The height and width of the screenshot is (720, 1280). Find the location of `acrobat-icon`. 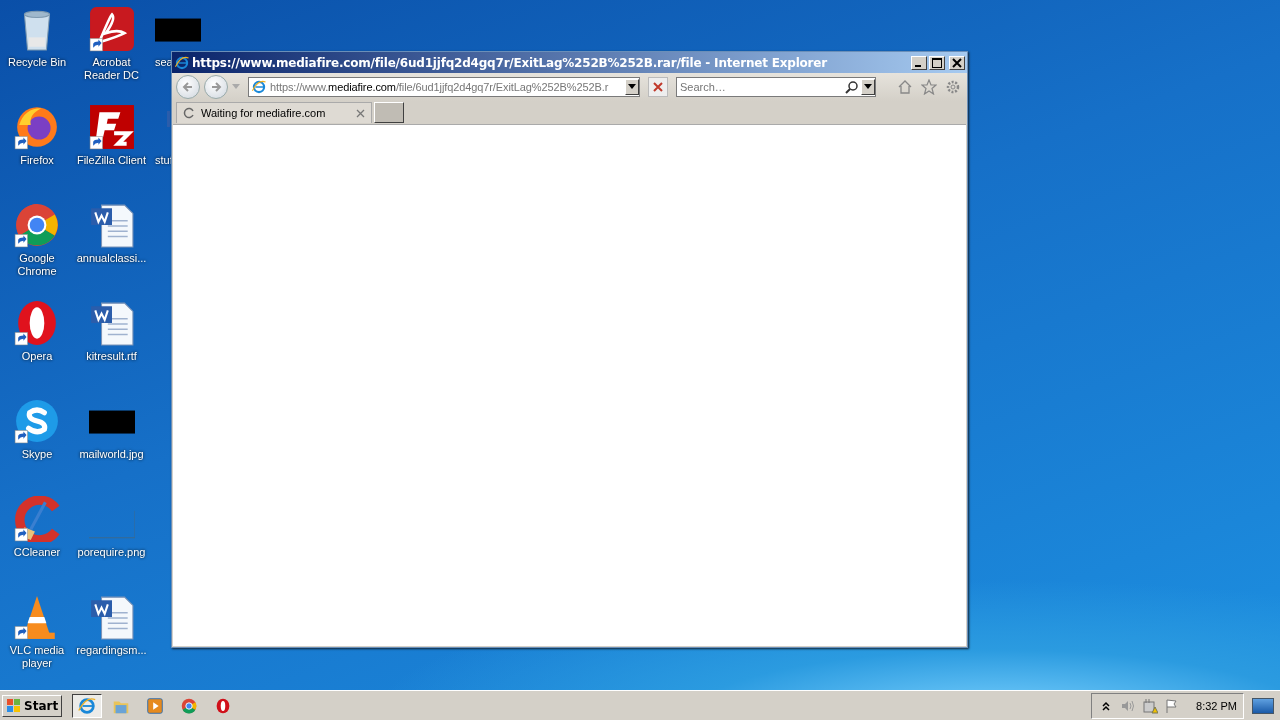

acrobat-icon is located at coordinates (111, 29).